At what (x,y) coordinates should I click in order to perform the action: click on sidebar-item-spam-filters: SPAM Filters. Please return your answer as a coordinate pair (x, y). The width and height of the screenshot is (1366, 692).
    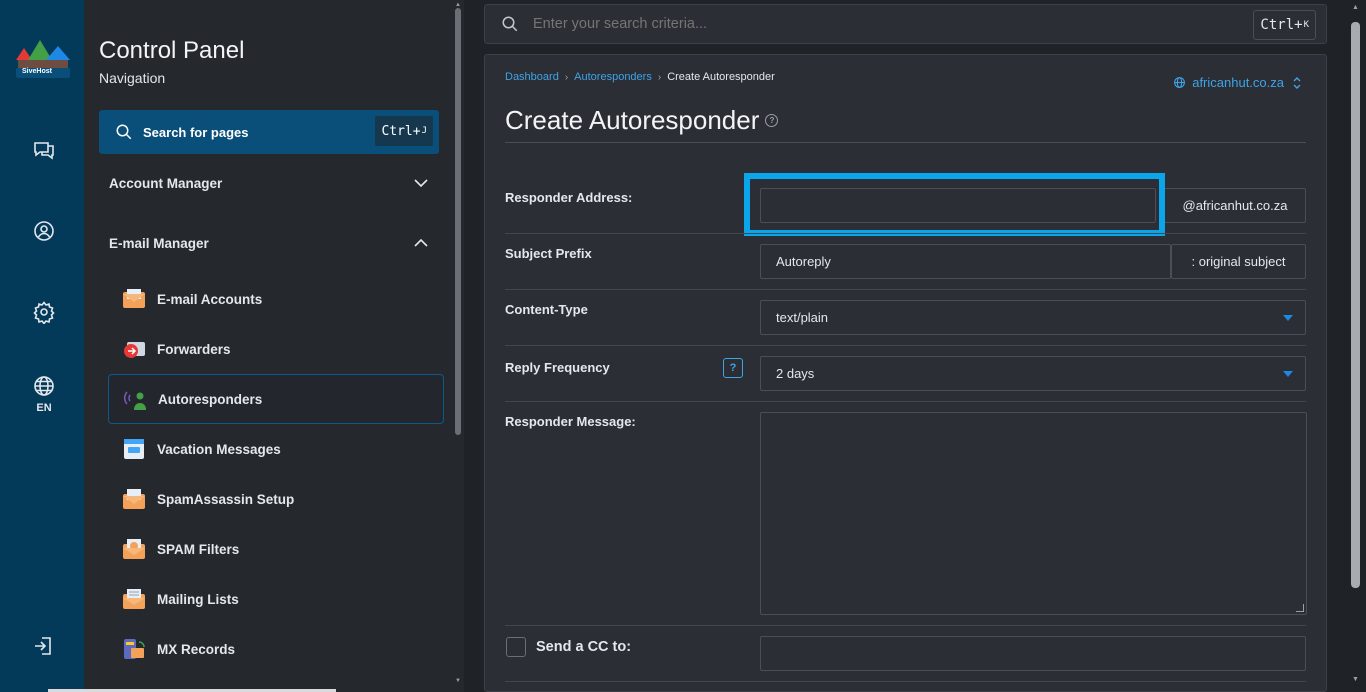
    Looking at the image, I should click on (276, 549).